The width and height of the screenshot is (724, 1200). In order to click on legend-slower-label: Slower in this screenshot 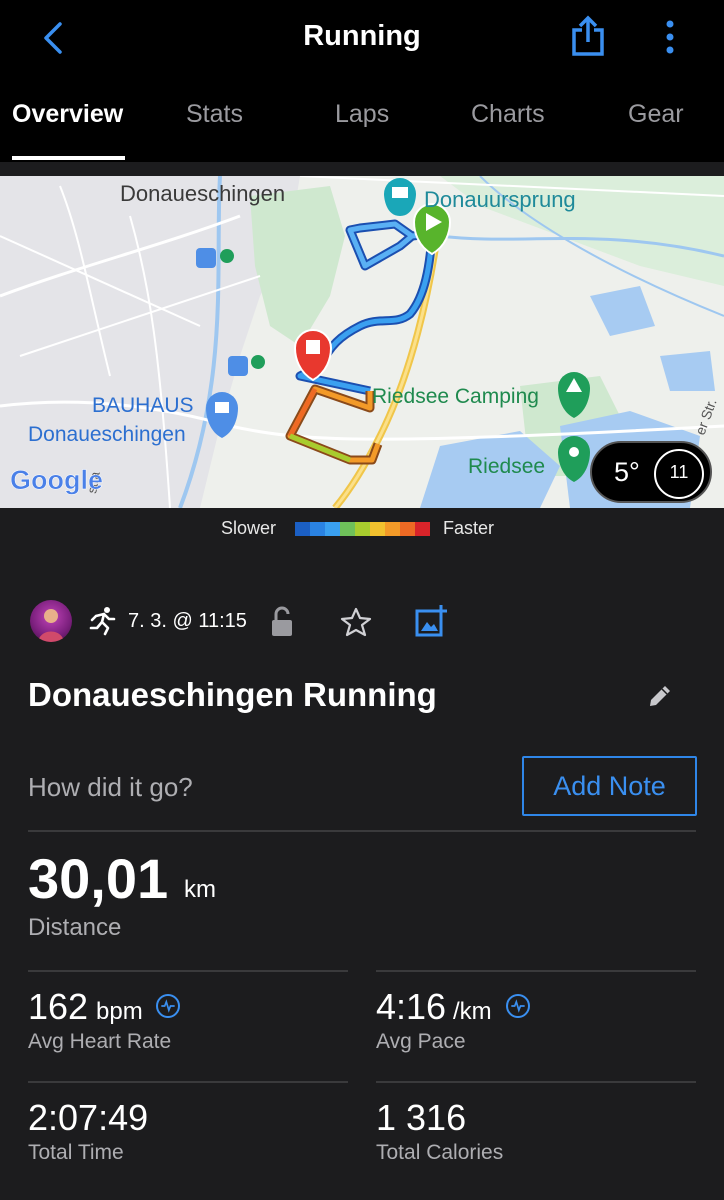, I will do `click(249, 528)`.